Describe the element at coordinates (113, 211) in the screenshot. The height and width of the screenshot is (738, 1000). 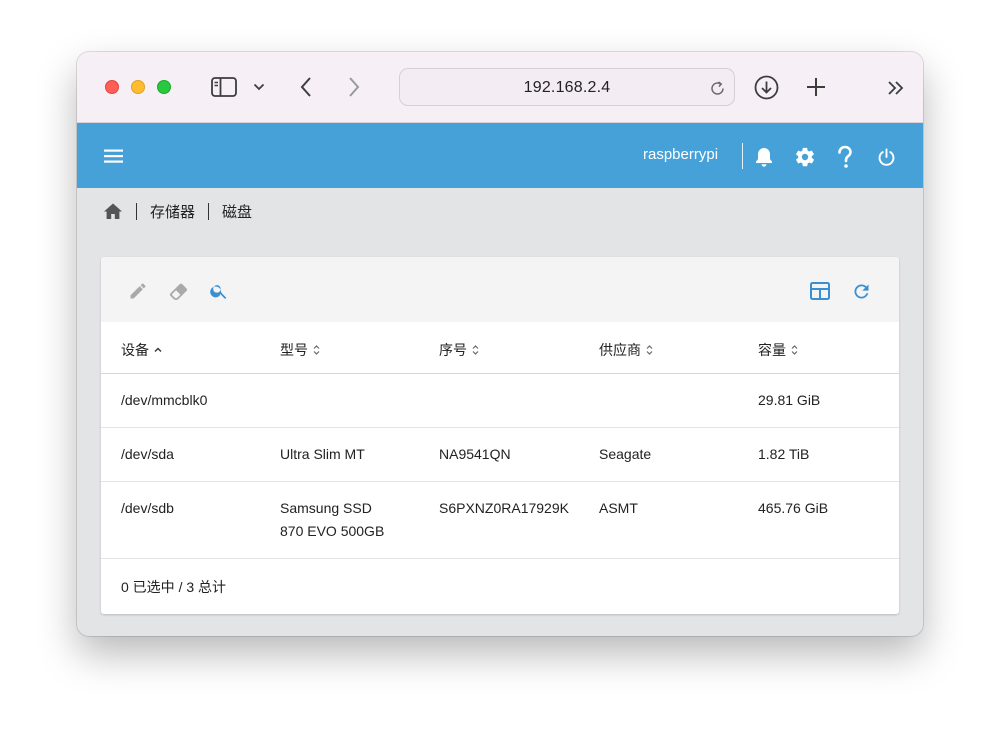
I see `home-icon` at that location.